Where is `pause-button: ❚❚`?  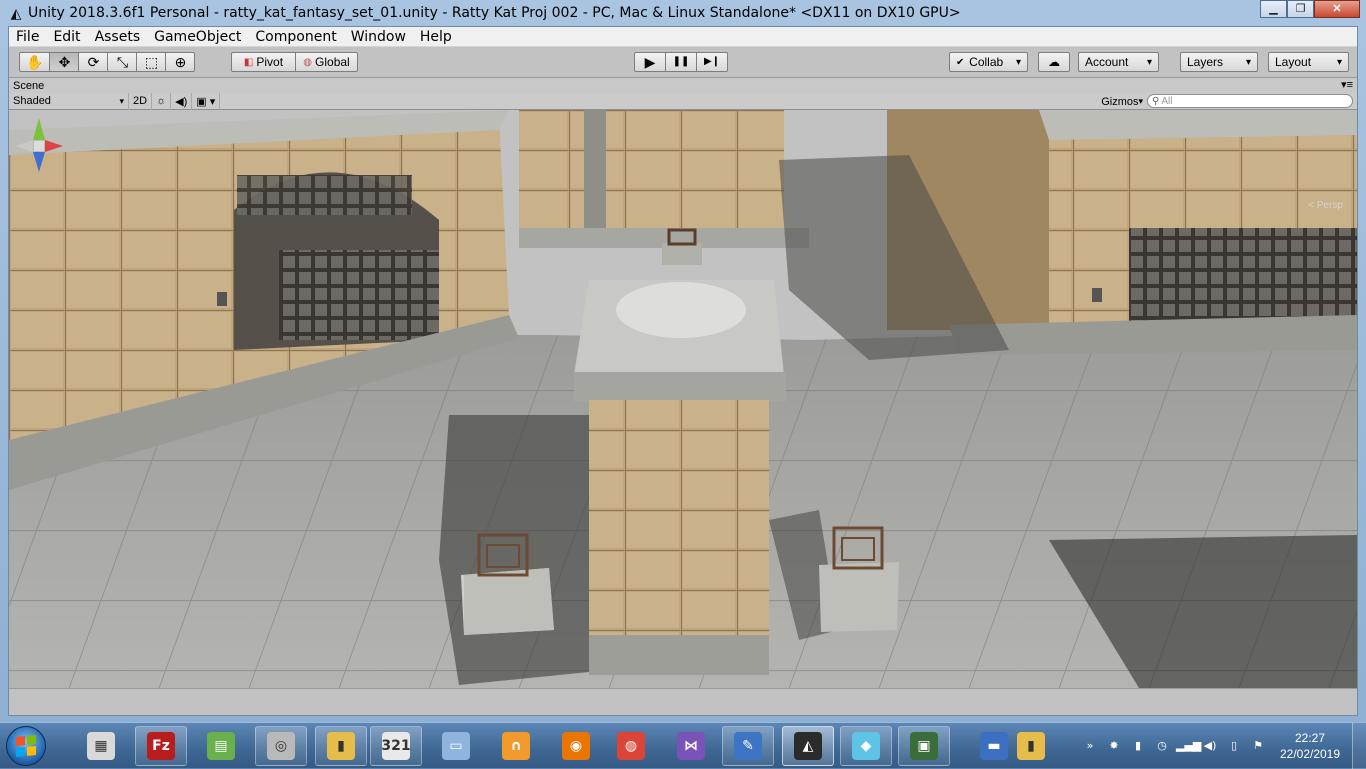
pause-button: ❚❚ is located at coordinates (681, 62).